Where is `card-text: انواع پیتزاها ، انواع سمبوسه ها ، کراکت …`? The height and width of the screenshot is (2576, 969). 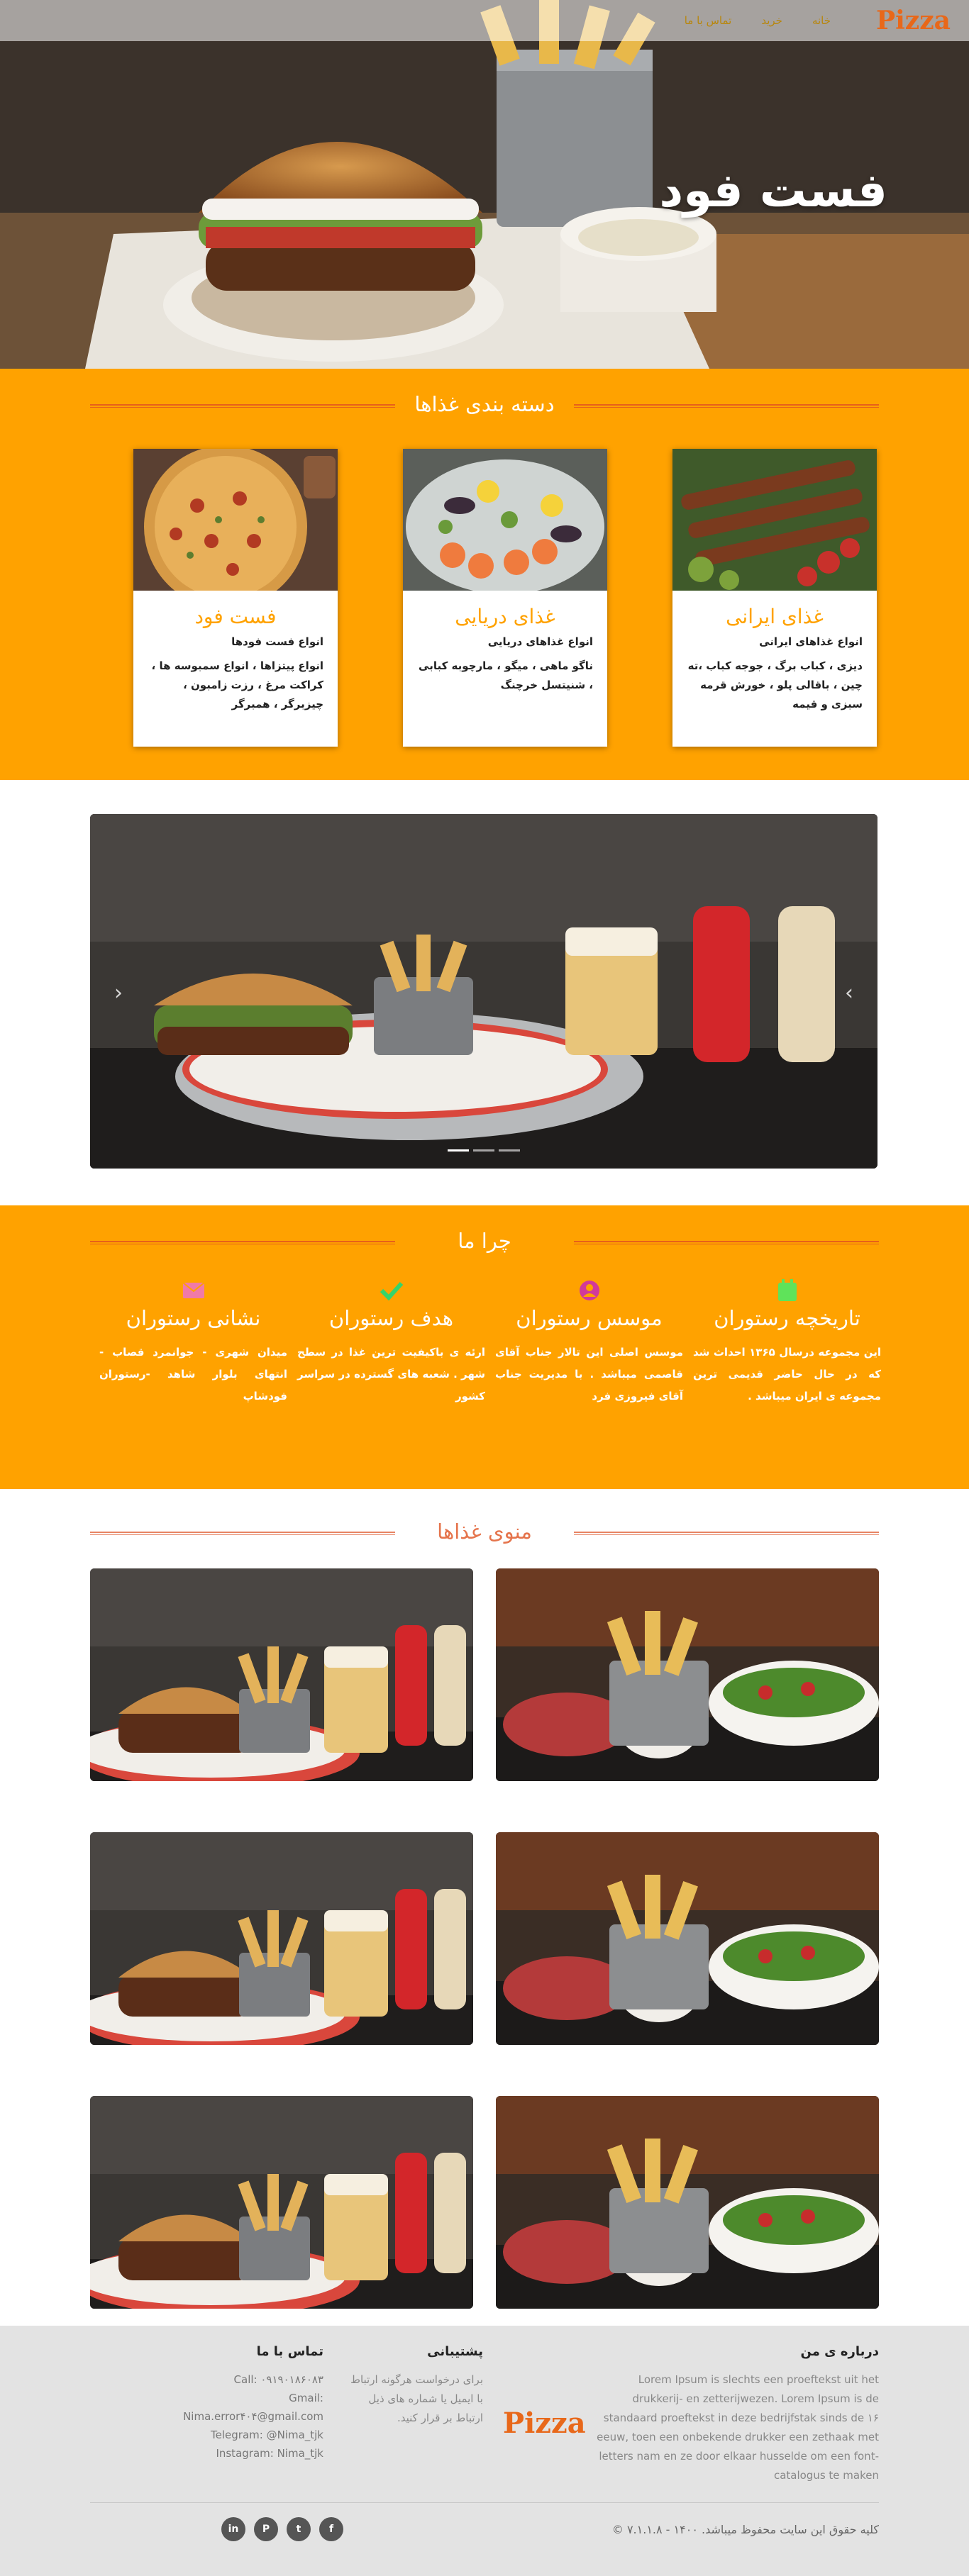 card-text: انواع پیتزاها ، انواع سمبوسه ها ، کراکت … is located at coordinates (237, 684).